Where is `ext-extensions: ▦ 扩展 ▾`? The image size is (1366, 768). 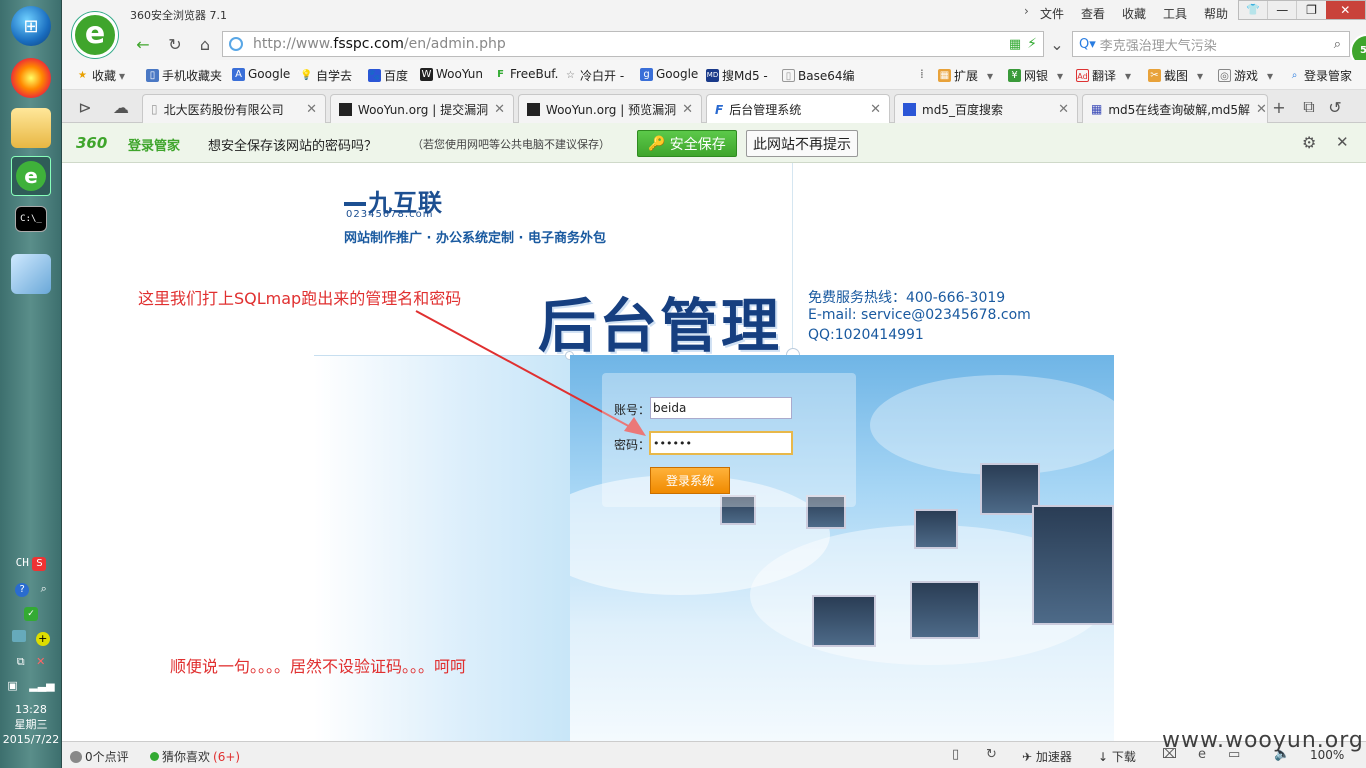
ext-extensions: ▦ 扩展 ▾ is located at coordinates (965, 75).